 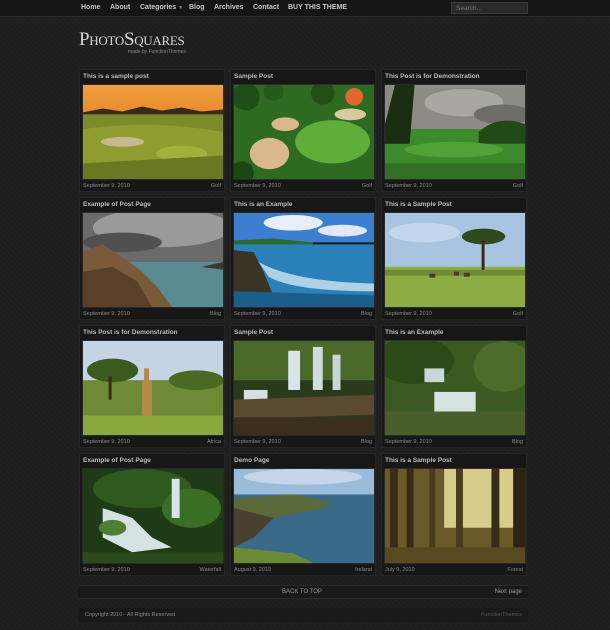 I want to click on post-thumbnail-forest-falls, so click(x=455, y=388).